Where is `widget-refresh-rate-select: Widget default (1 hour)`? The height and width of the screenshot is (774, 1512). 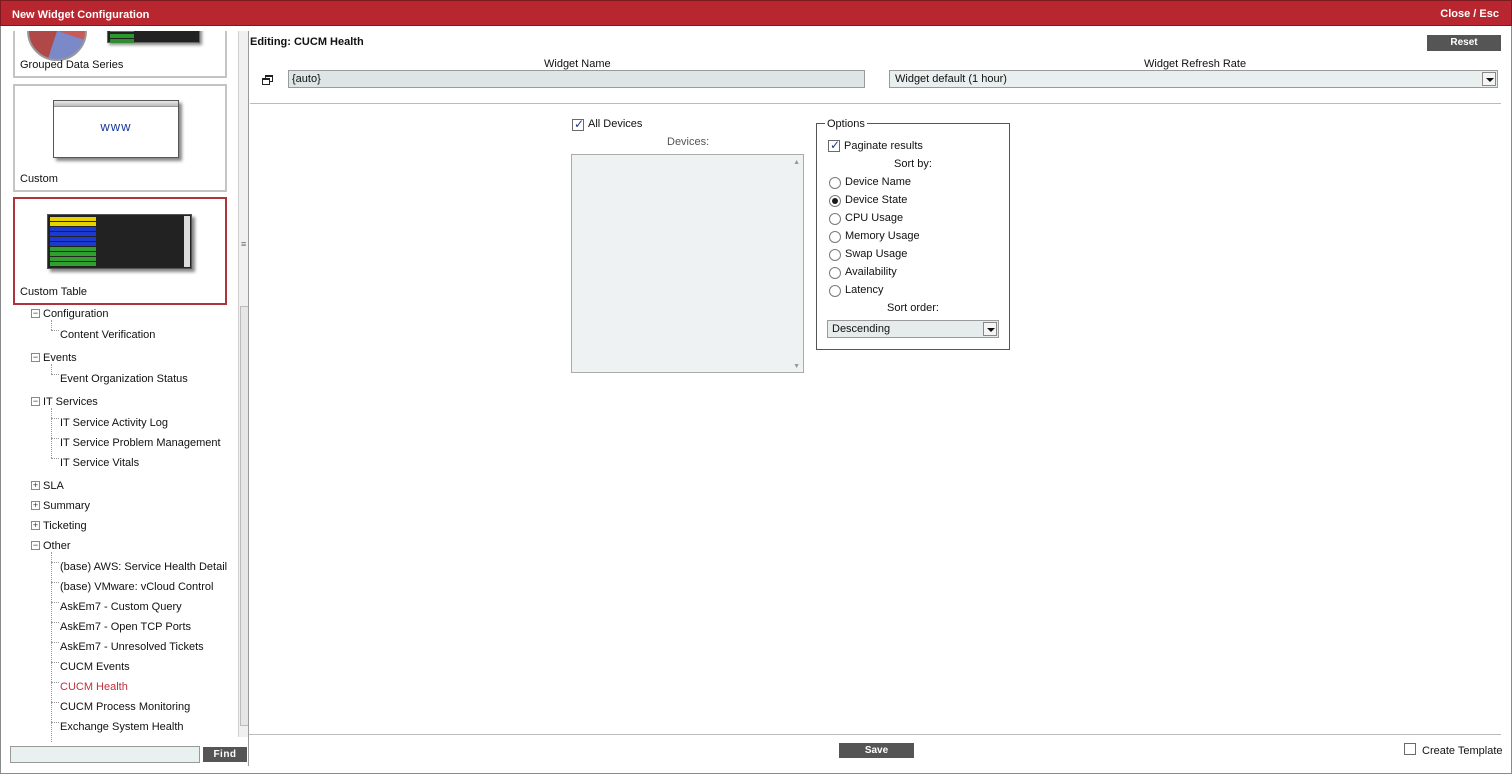
widget-refresh-rate-select: Widget default (1 hour) is located at coordinates (1193, 79).